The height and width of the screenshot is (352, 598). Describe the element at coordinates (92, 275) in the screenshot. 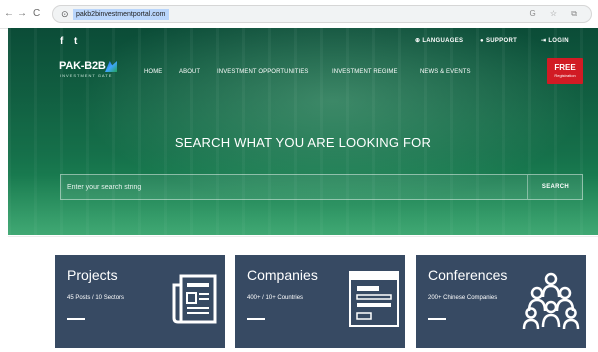

I see `card-title: Projects` at that location.